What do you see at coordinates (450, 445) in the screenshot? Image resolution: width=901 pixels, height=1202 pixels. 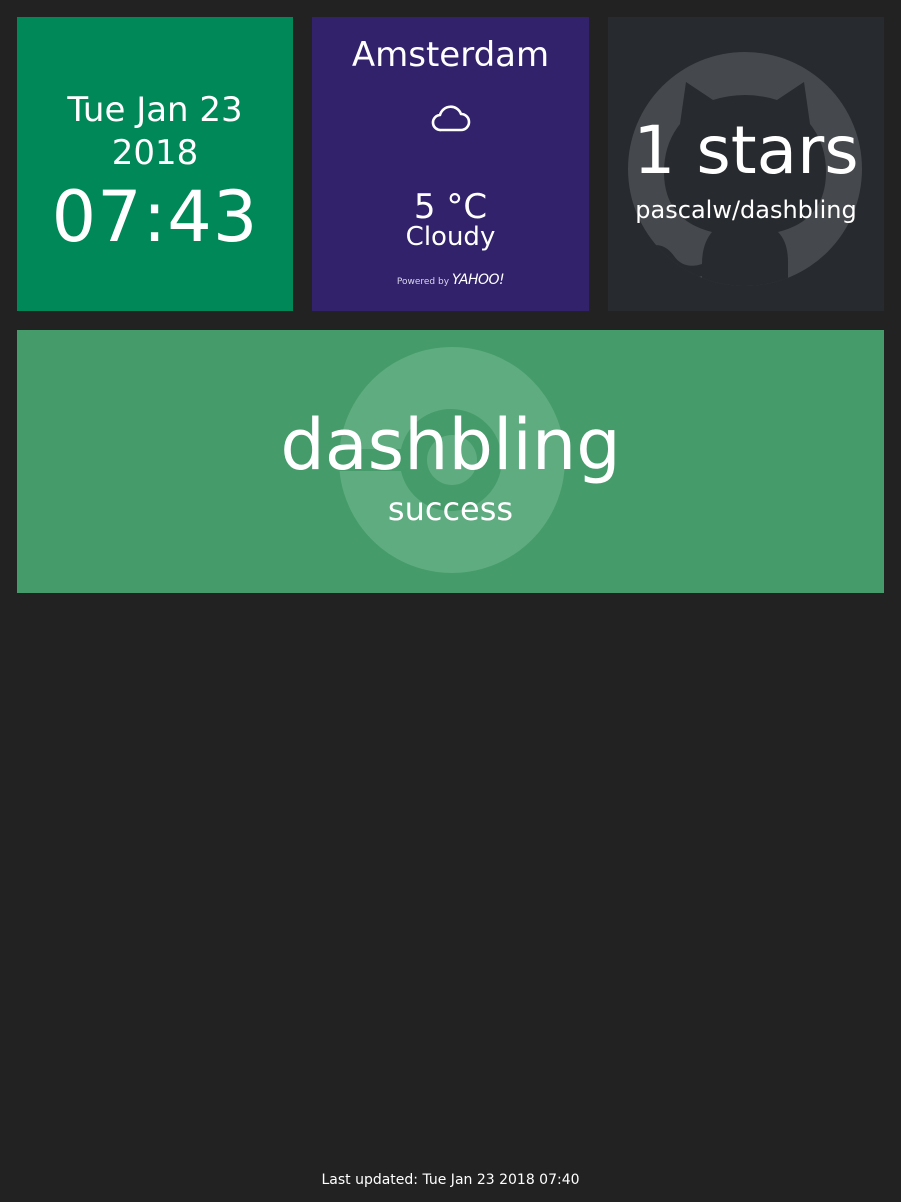 I see `build-project-name: dashbling` at bounding box center [450, 445].